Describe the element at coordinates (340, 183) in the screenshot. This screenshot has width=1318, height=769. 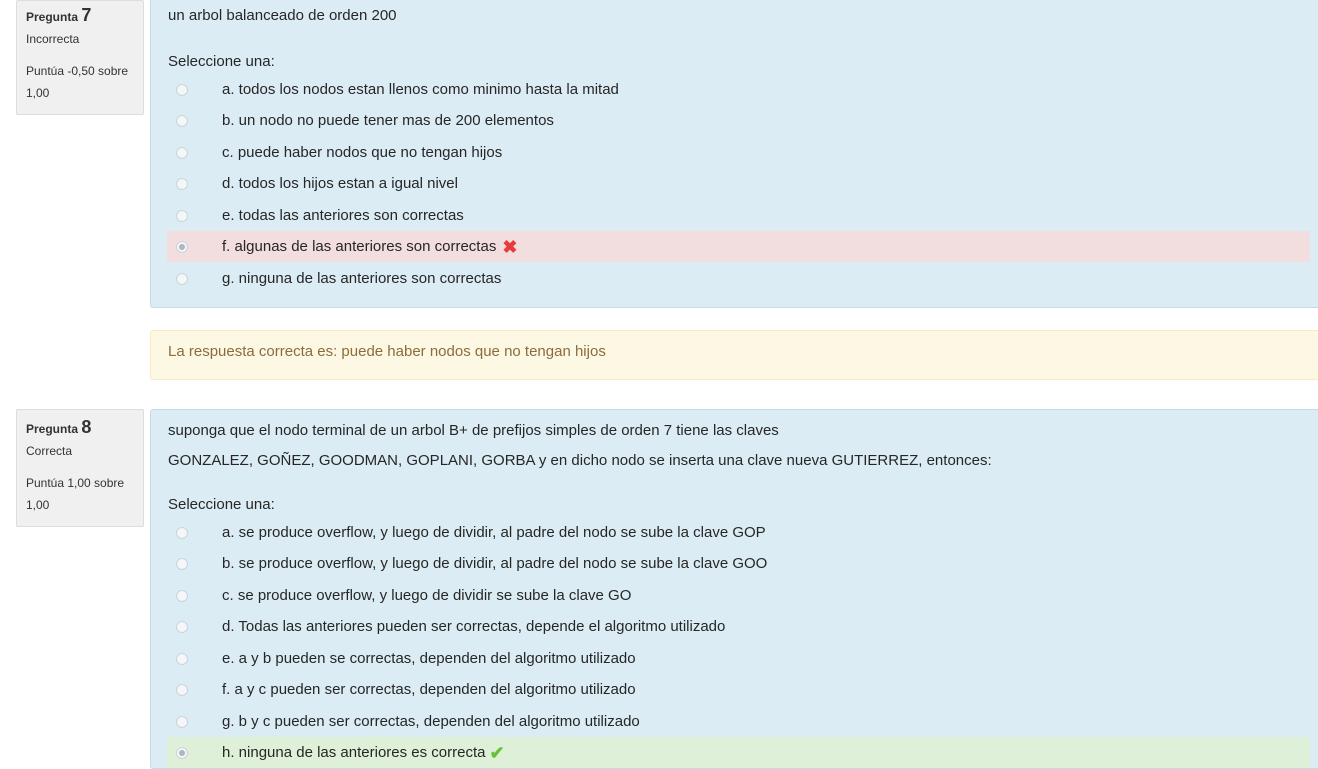
I see `option-label: d. todos los hijos estan a igual nivel` at that location.